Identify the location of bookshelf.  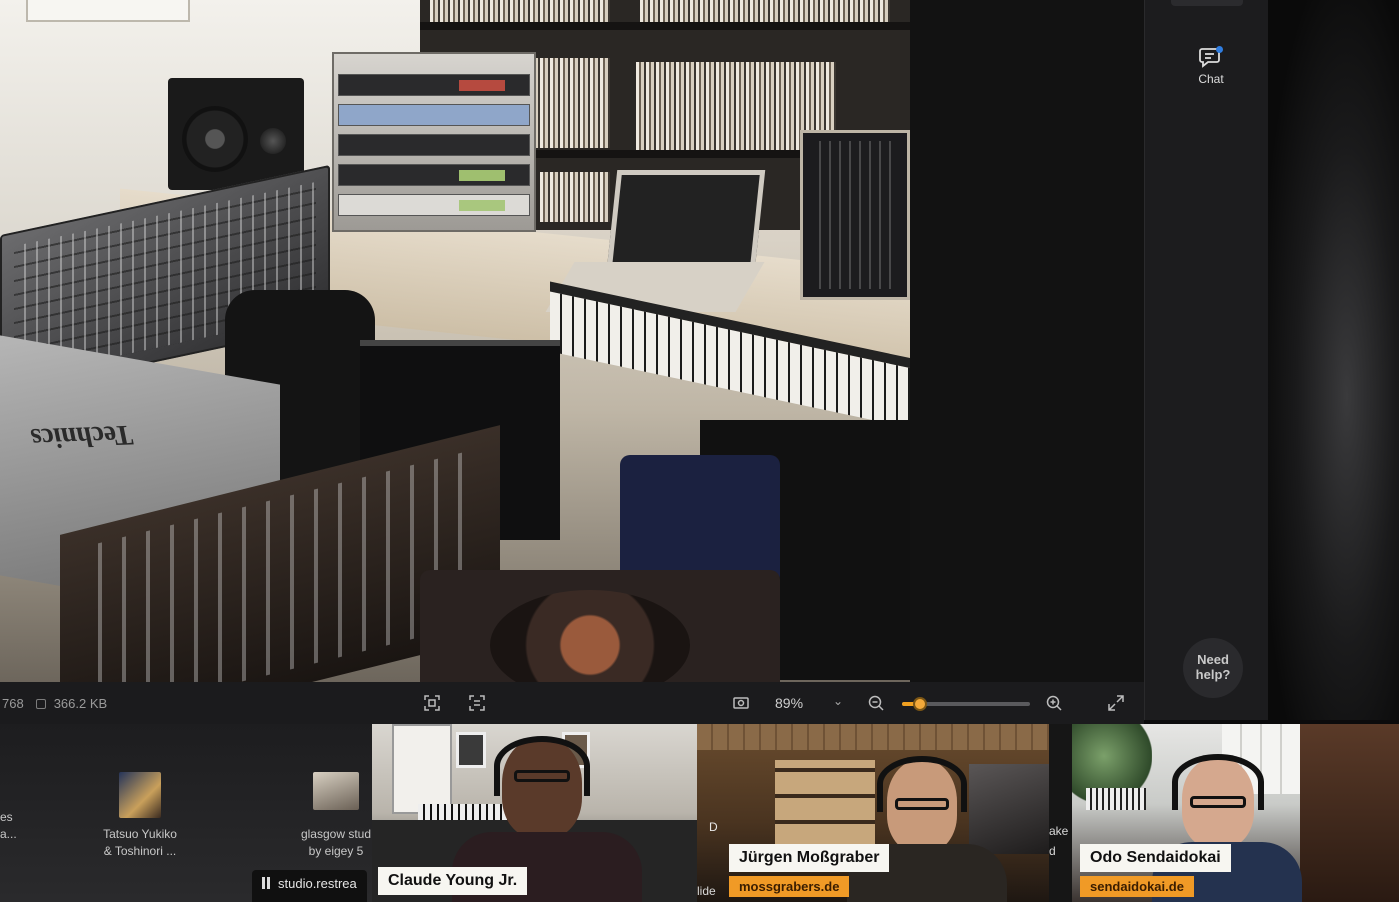
(825, 805).